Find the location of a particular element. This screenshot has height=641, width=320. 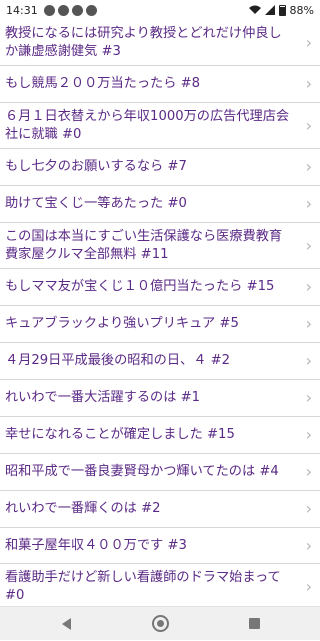

thread-row: 看護助手だけど新しい看護師のドラマ始まって #0 › is located at coordinates (160, 585).